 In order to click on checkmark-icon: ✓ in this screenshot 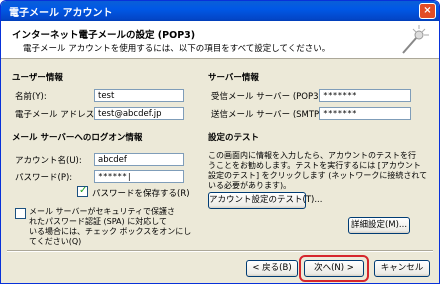, I will do `click(83, 190)`.